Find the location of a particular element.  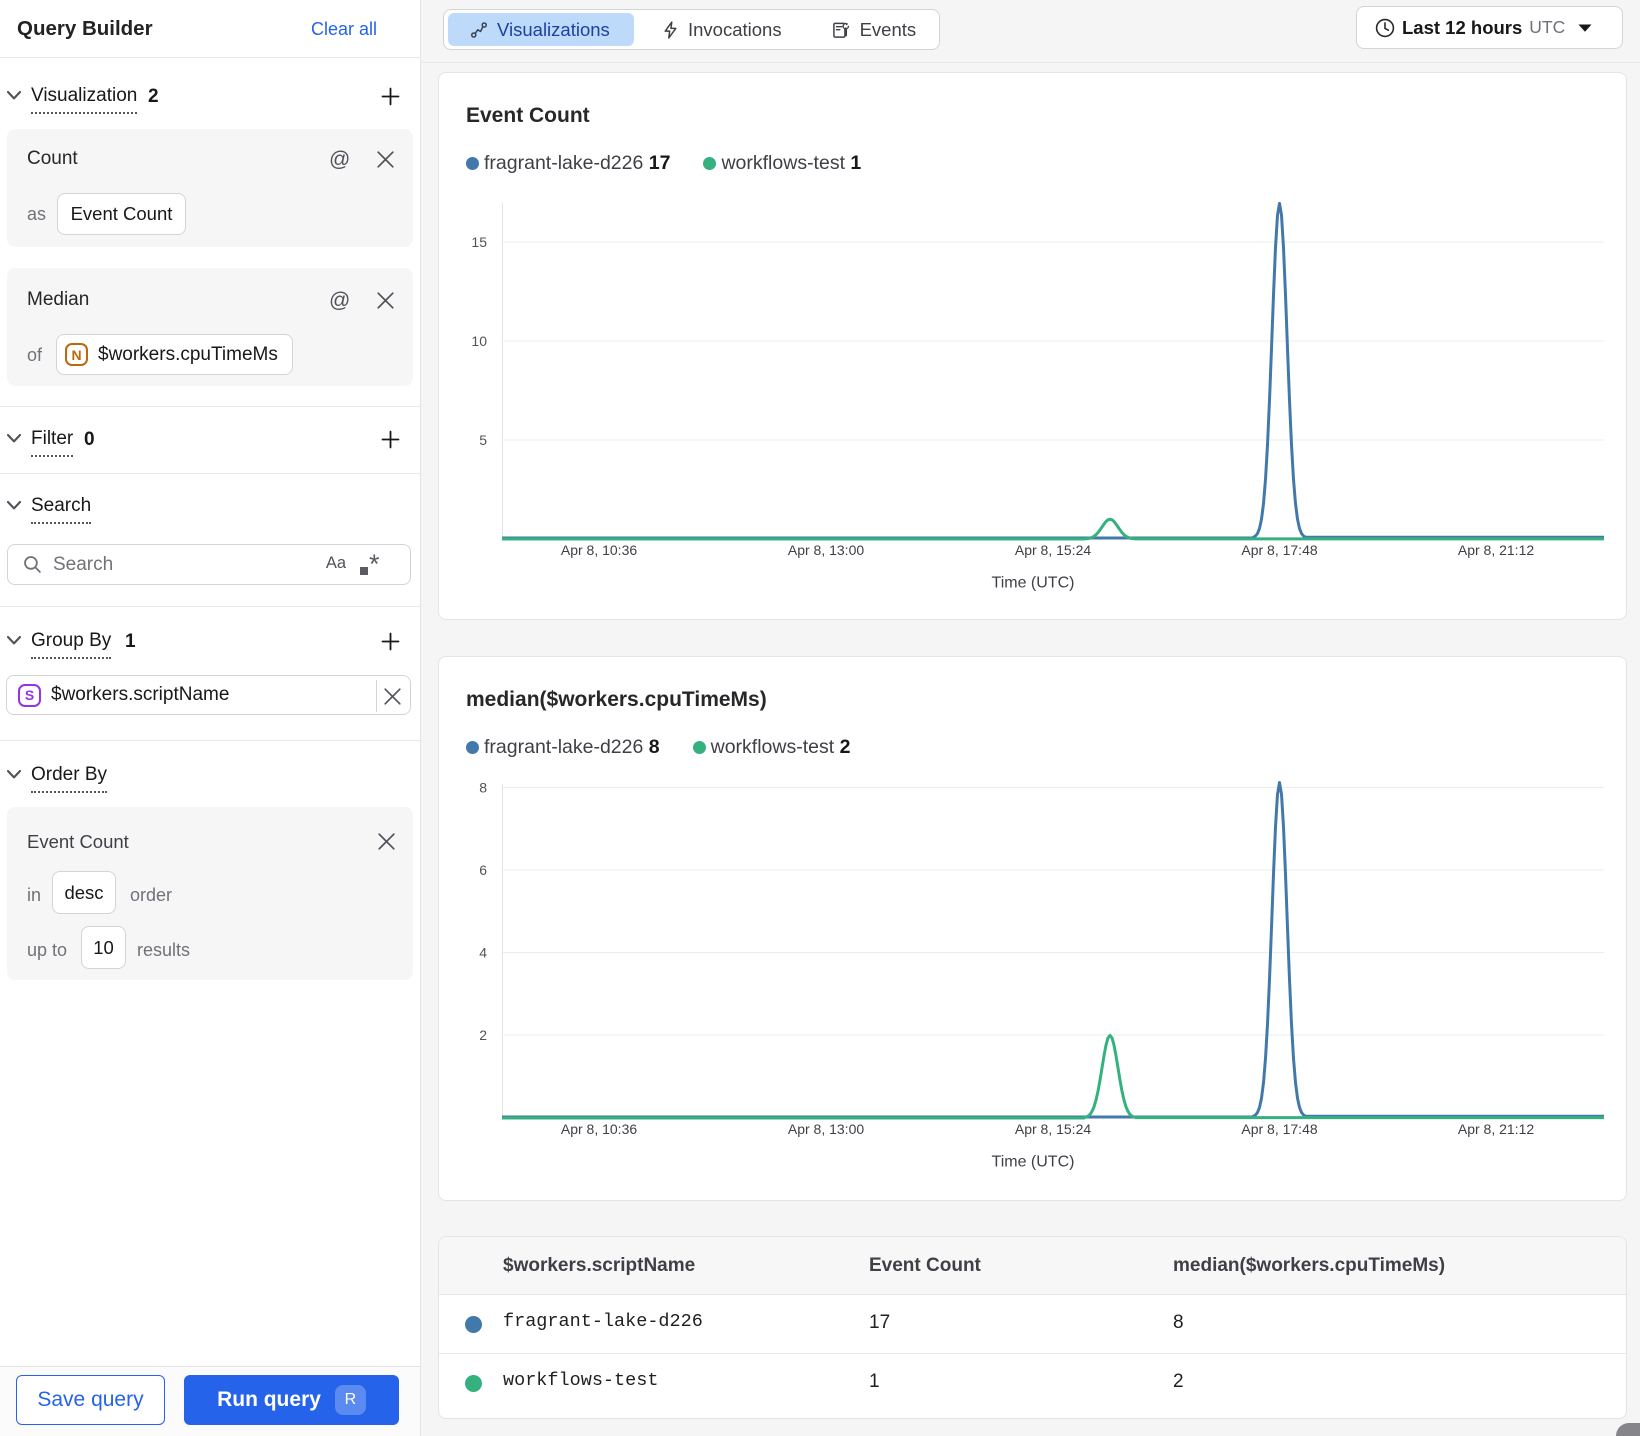

svg-text: 2 is located at coordinates (483, 1035).